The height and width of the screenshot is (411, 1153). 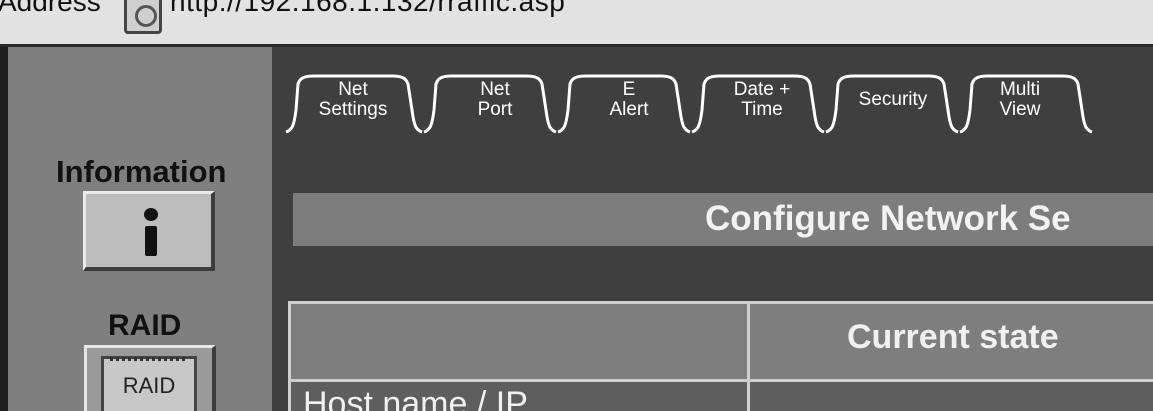 What do you see at coordinates (893, 100) in the screenshot?
I see `tab-security: Security` at bounding box center [893, 100].